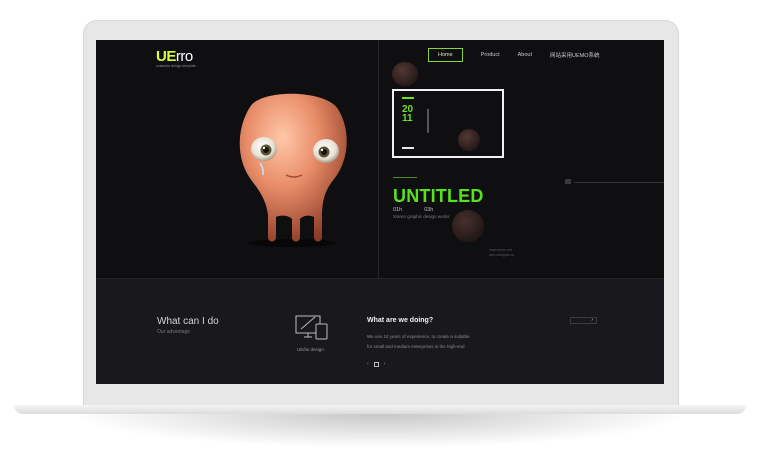 Image resolution: width=760 pixels, height=470 pixels. I want to click on logo-mark-a: UE, so click(166, 56).